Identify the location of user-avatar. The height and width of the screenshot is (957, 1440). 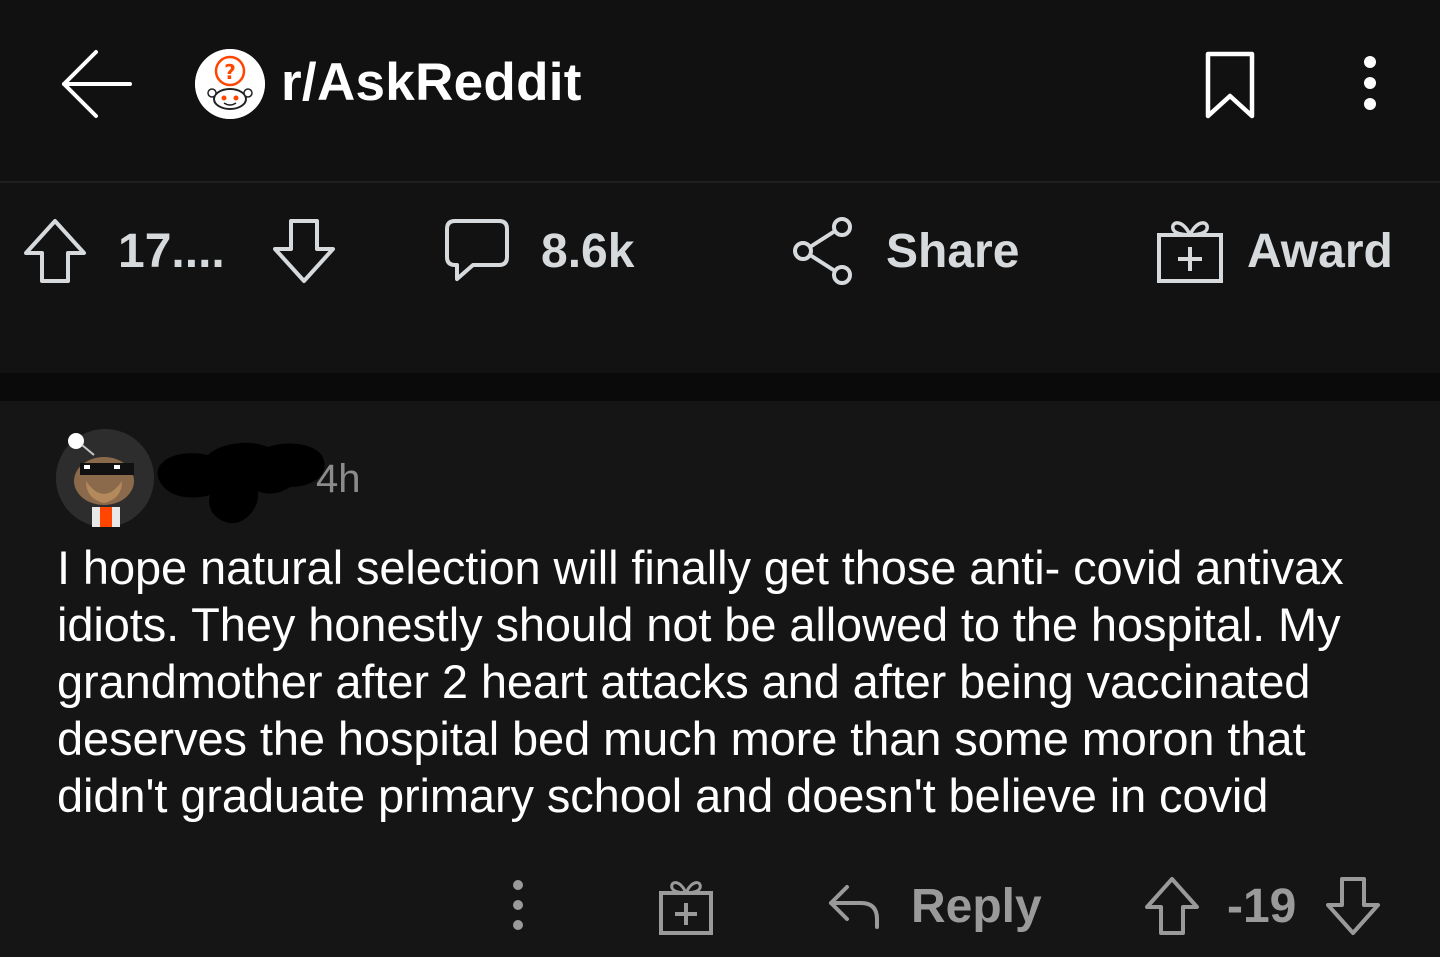
(105, 478).